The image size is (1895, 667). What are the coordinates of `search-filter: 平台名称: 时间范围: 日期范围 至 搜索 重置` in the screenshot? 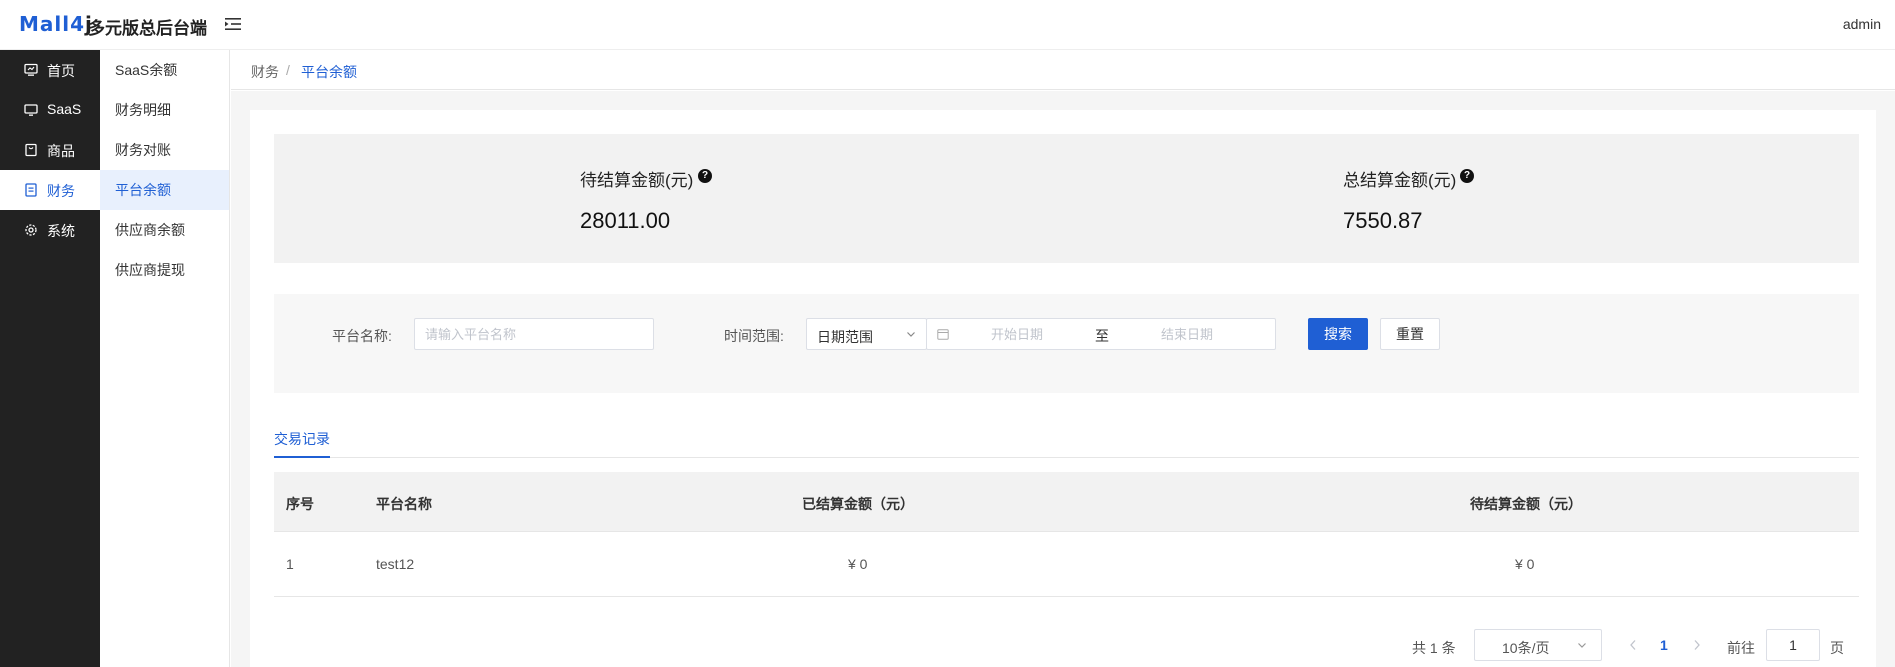 It's located at (1066, 343).